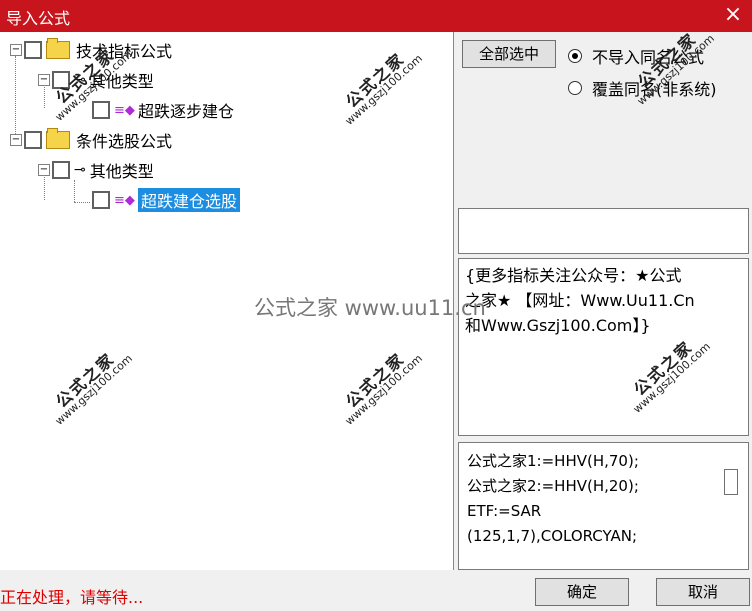 The image size is (752, 611). I want to click on code-line: 公式之家1:=HHV(H,70);, so click(553, 461).